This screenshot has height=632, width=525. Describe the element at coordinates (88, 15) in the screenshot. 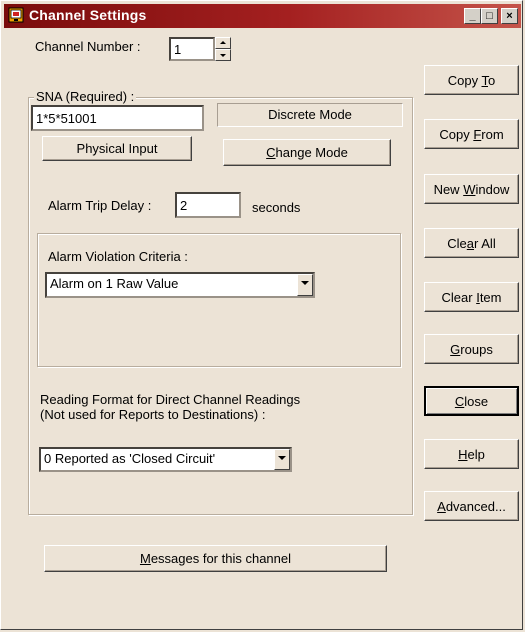

I see `window-title: Channel Settings` at that location.